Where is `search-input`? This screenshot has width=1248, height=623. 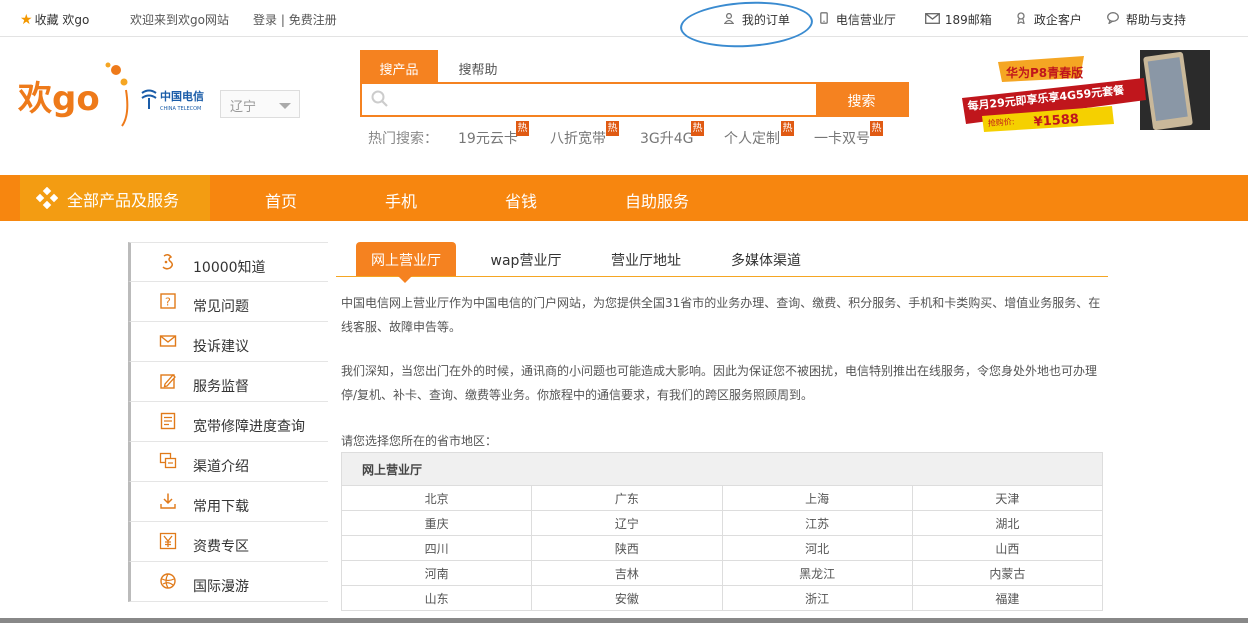
search-input is located at coordinates (602, 100).